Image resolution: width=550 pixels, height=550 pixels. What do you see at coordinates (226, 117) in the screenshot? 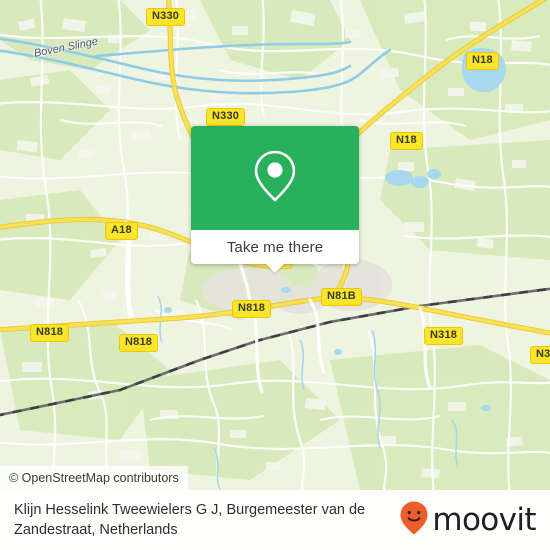
I see `road-shield-n330-mid: N330` at bounding box center [226, 117].